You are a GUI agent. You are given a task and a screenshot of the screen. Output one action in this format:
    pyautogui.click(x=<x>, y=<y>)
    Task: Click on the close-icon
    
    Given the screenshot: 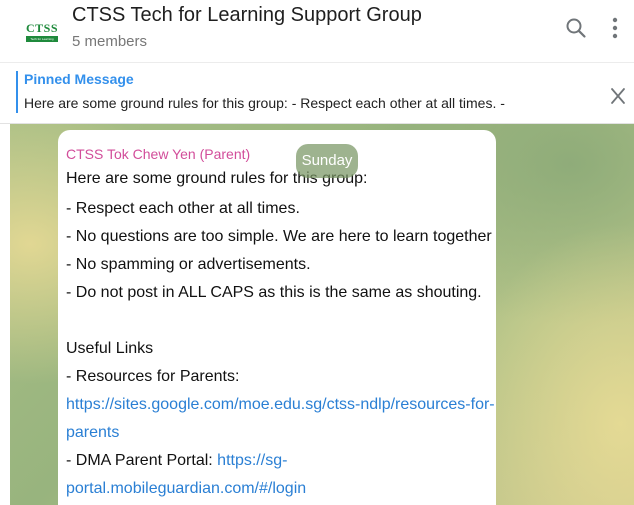 What is the action you would take?
    pyautogui.click(x=618, y=96)
    